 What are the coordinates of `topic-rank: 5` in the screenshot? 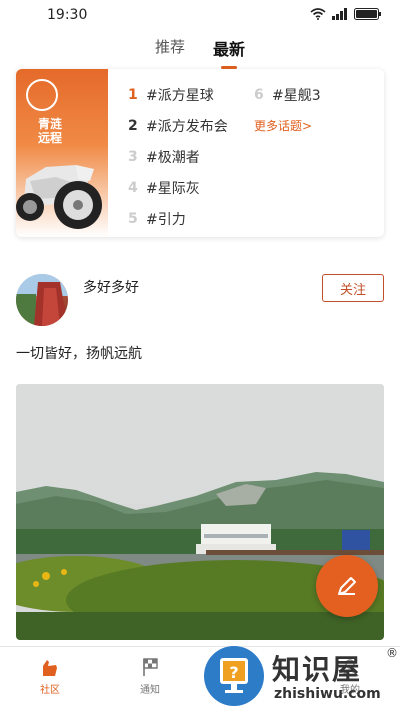 It's located at (133, 218).